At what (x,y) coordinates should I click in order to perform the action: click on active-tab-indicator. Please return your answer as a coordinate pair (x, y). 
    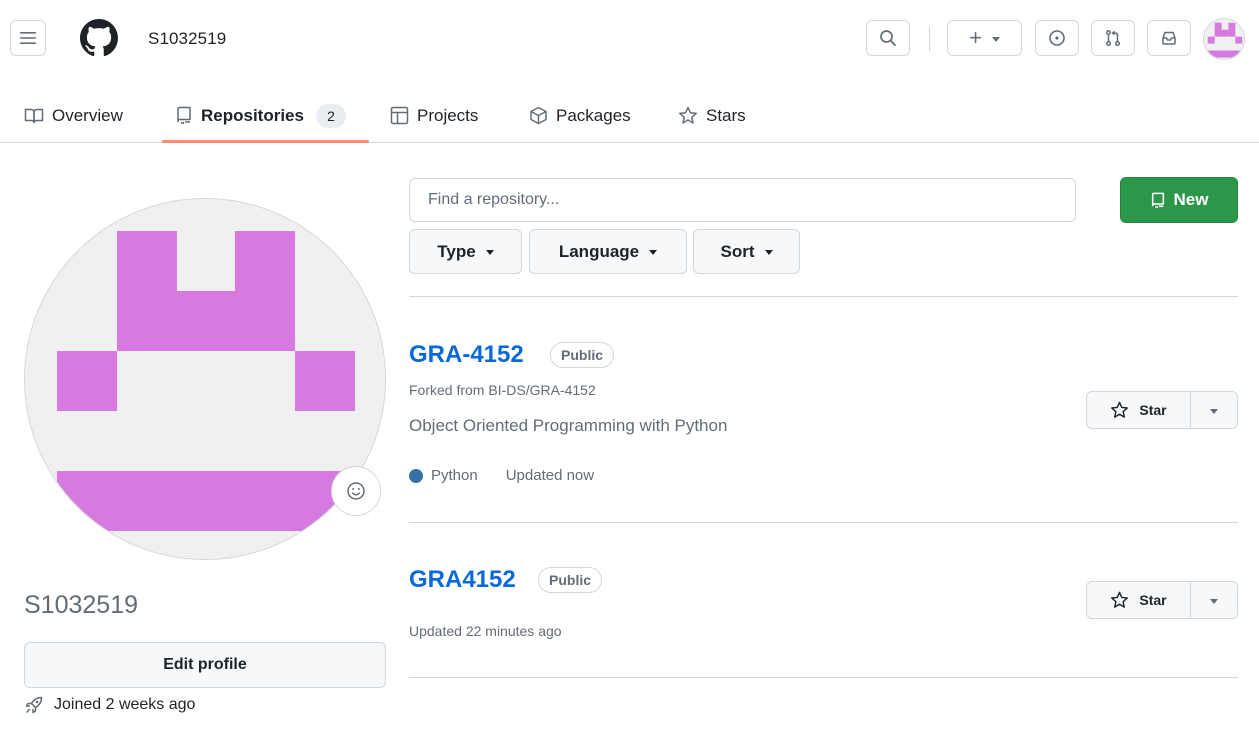
    Looking at the image, I should click on (265, 141).